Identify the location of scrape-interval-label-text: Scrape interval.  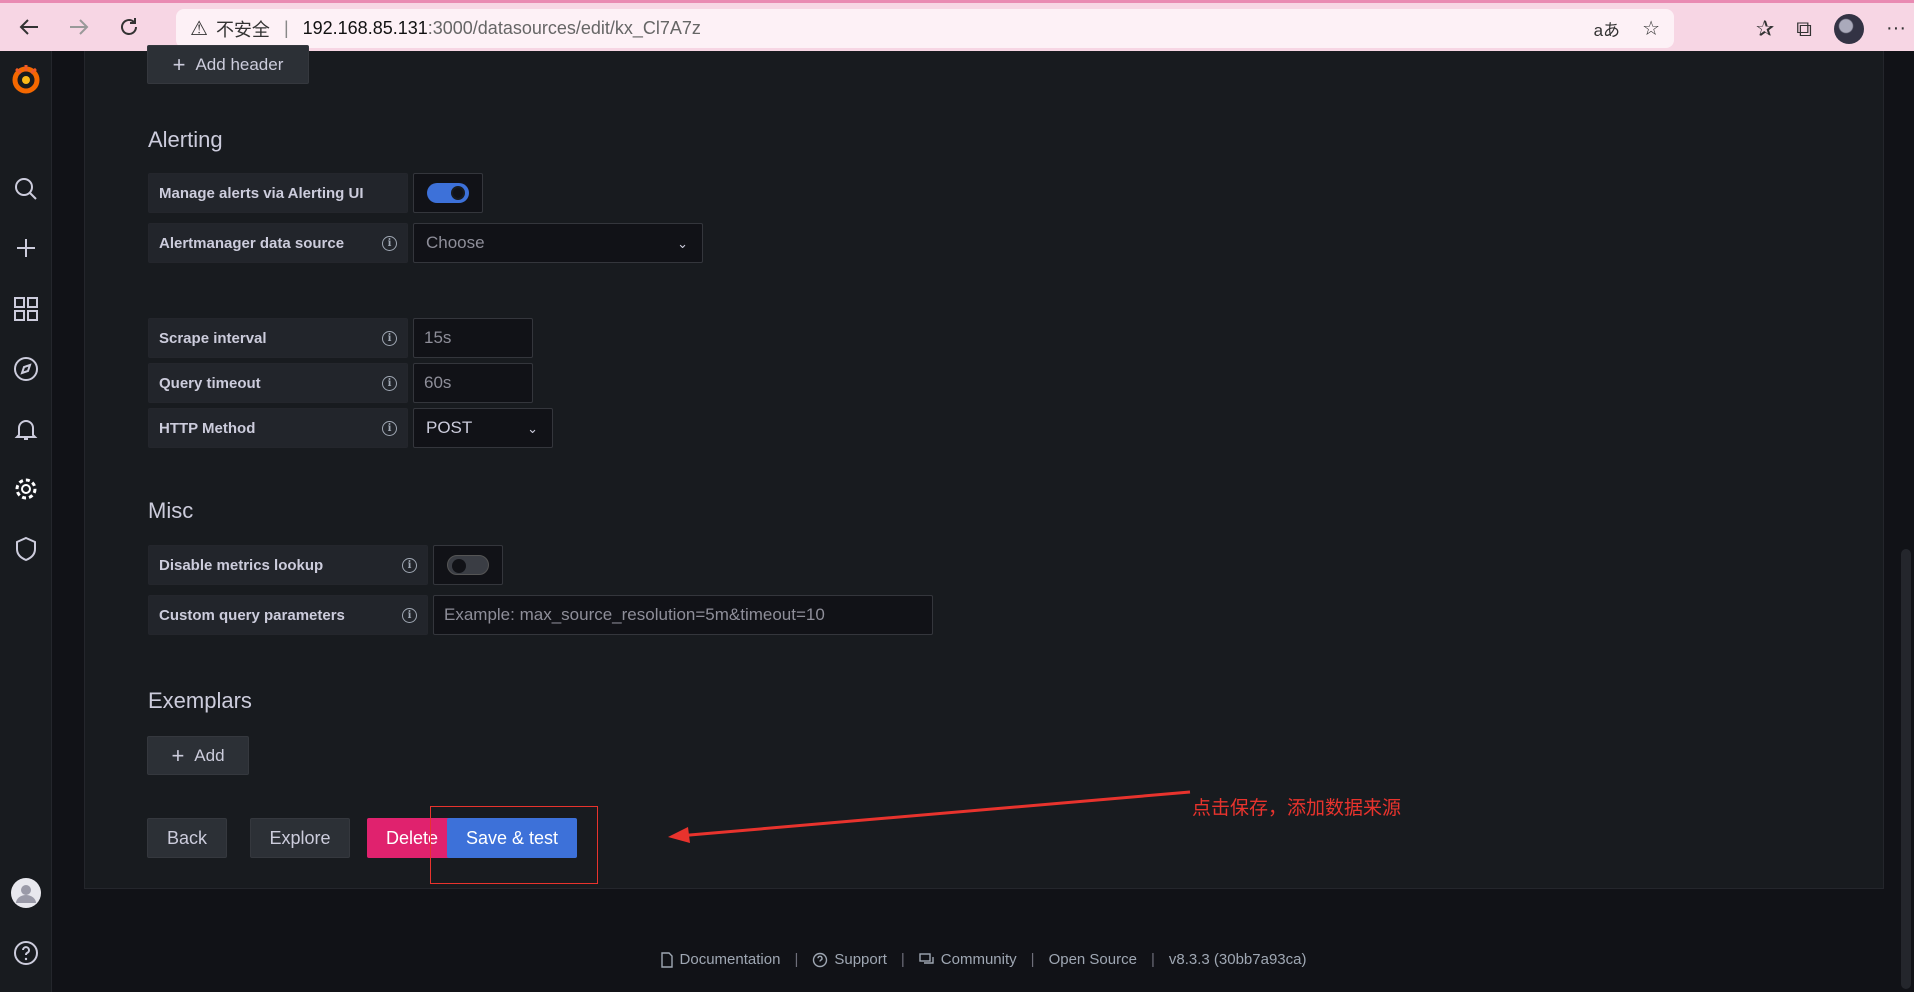
(213, 338).